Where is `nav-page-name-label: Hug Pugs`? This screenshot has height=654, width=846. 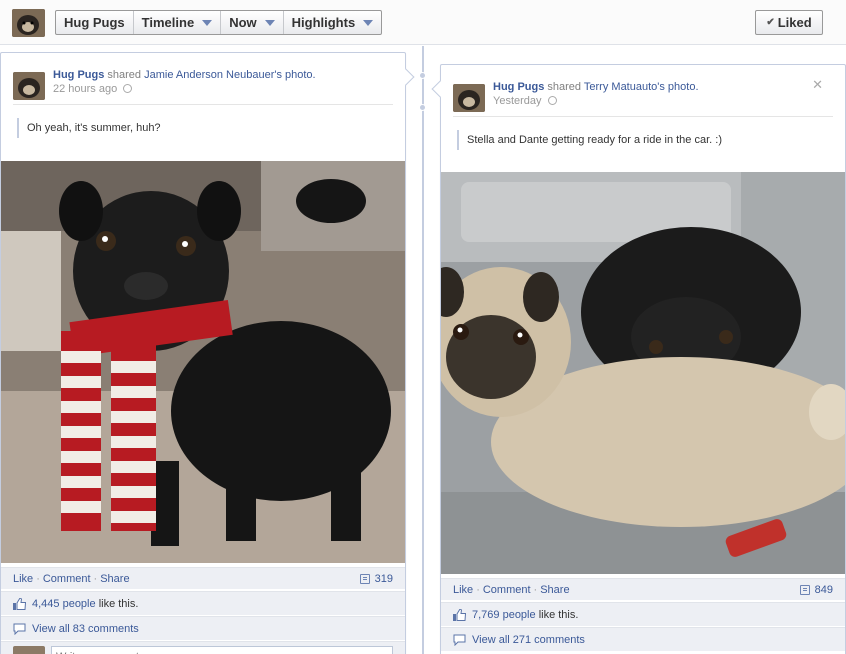 nav-page-name-label: Hug Pugs is located at coordinates (94, 22).